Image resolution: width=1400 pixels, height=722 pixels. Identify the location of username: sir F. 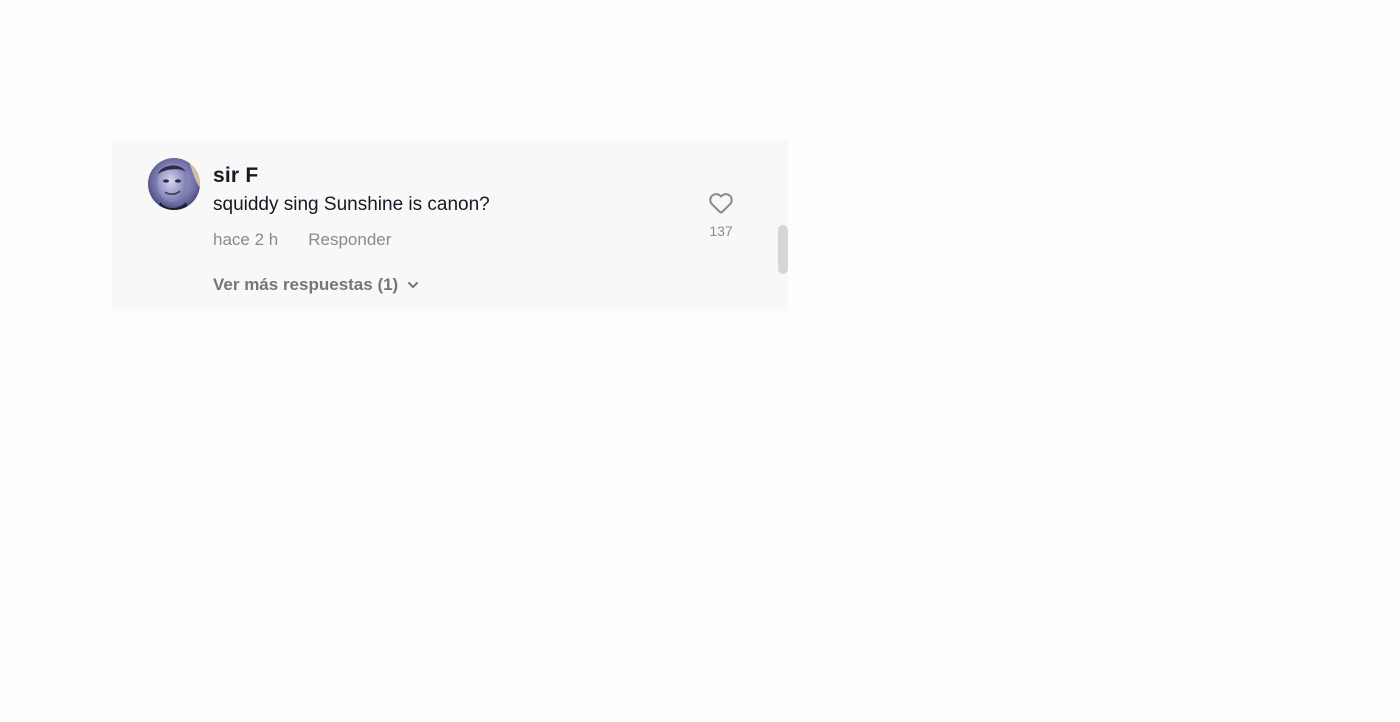
(235, 176).